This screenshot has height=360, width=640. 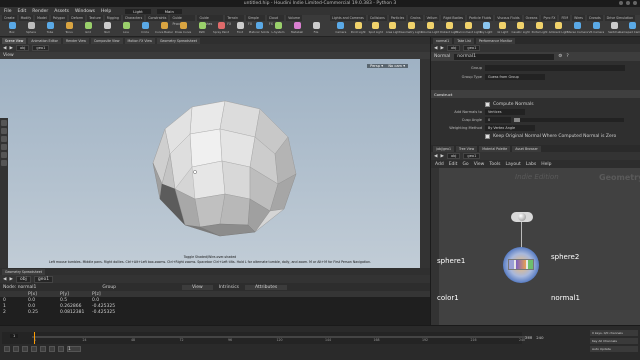 What do you see at coordinates (215, 312) in the screenshot?
I see `table-row: 2 0.25 0.0812381 -0.425325` at bounding box center [215, 312].